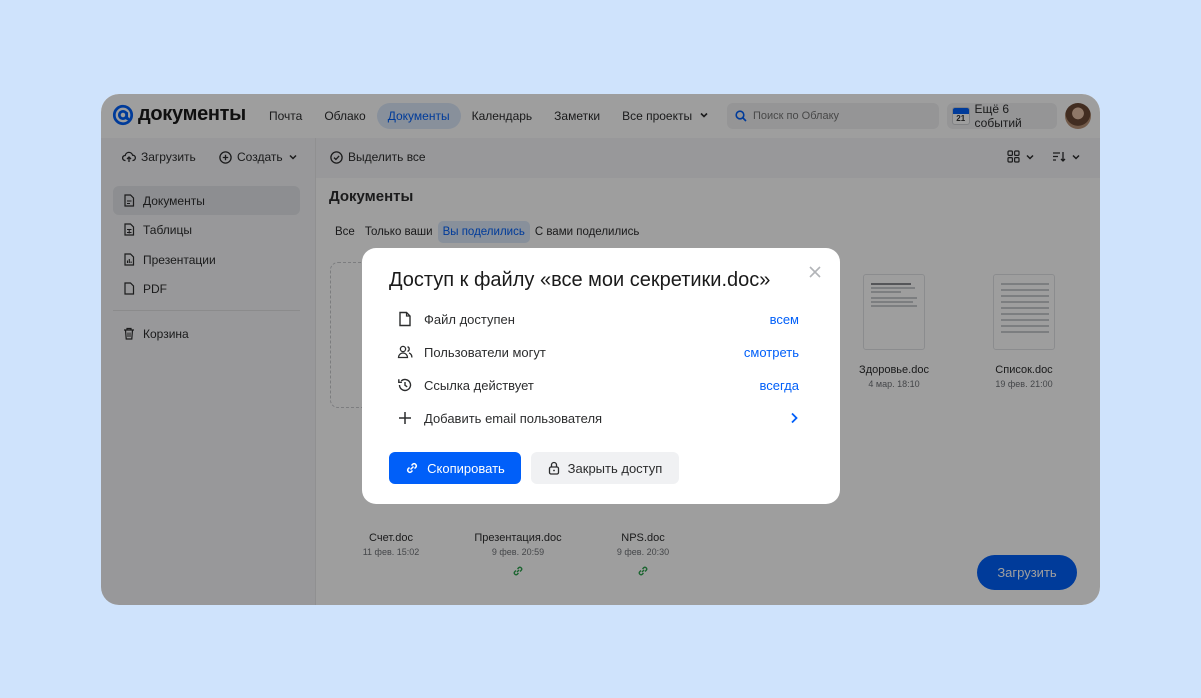 This screenshot has width=1201, height=698. I want to click on permissions-value-link: смотреть, so click(771, 352).